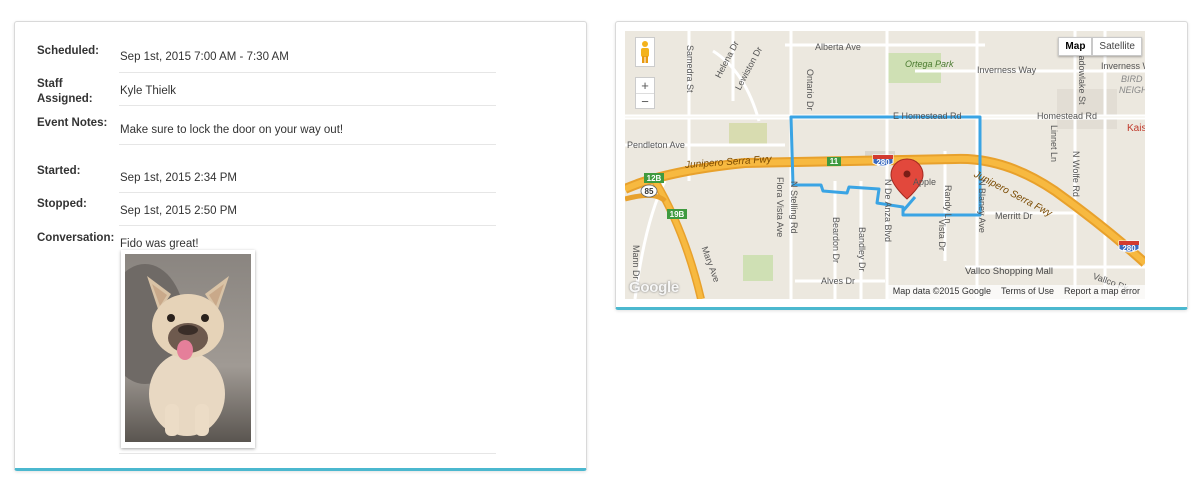  What do you see at coordinates (1054, 144) in the screenshot?
I see `label-linnet: Linnet Ln` at bounding box center [1054, 144].